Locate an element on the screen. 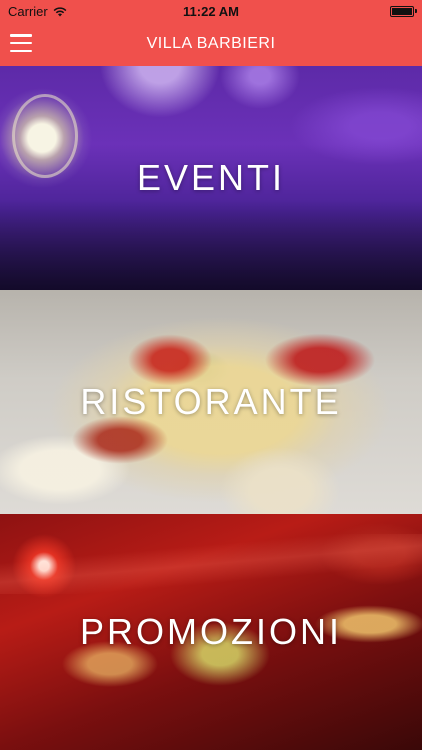 This screenshot has width=422, height=750. panel-label-ristorante: RISTORANTE is located at coordinates (211, 401).